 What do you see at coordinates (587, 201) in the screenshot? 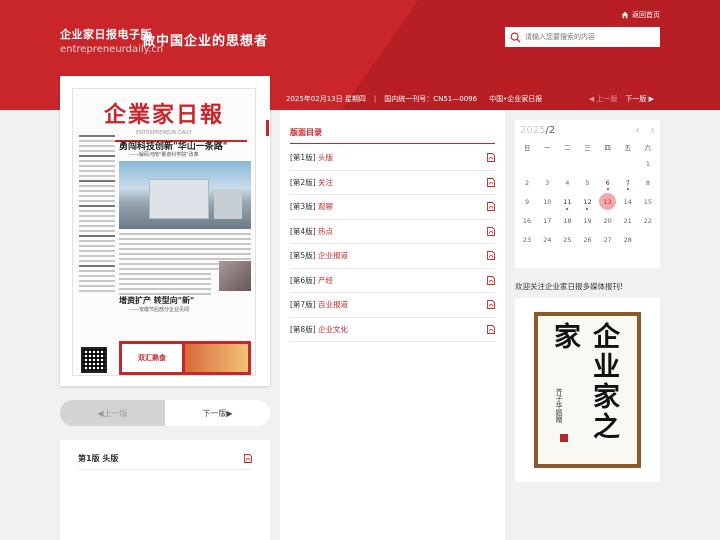
I see `calendar-day: 12` at bounding box center [587, 201].